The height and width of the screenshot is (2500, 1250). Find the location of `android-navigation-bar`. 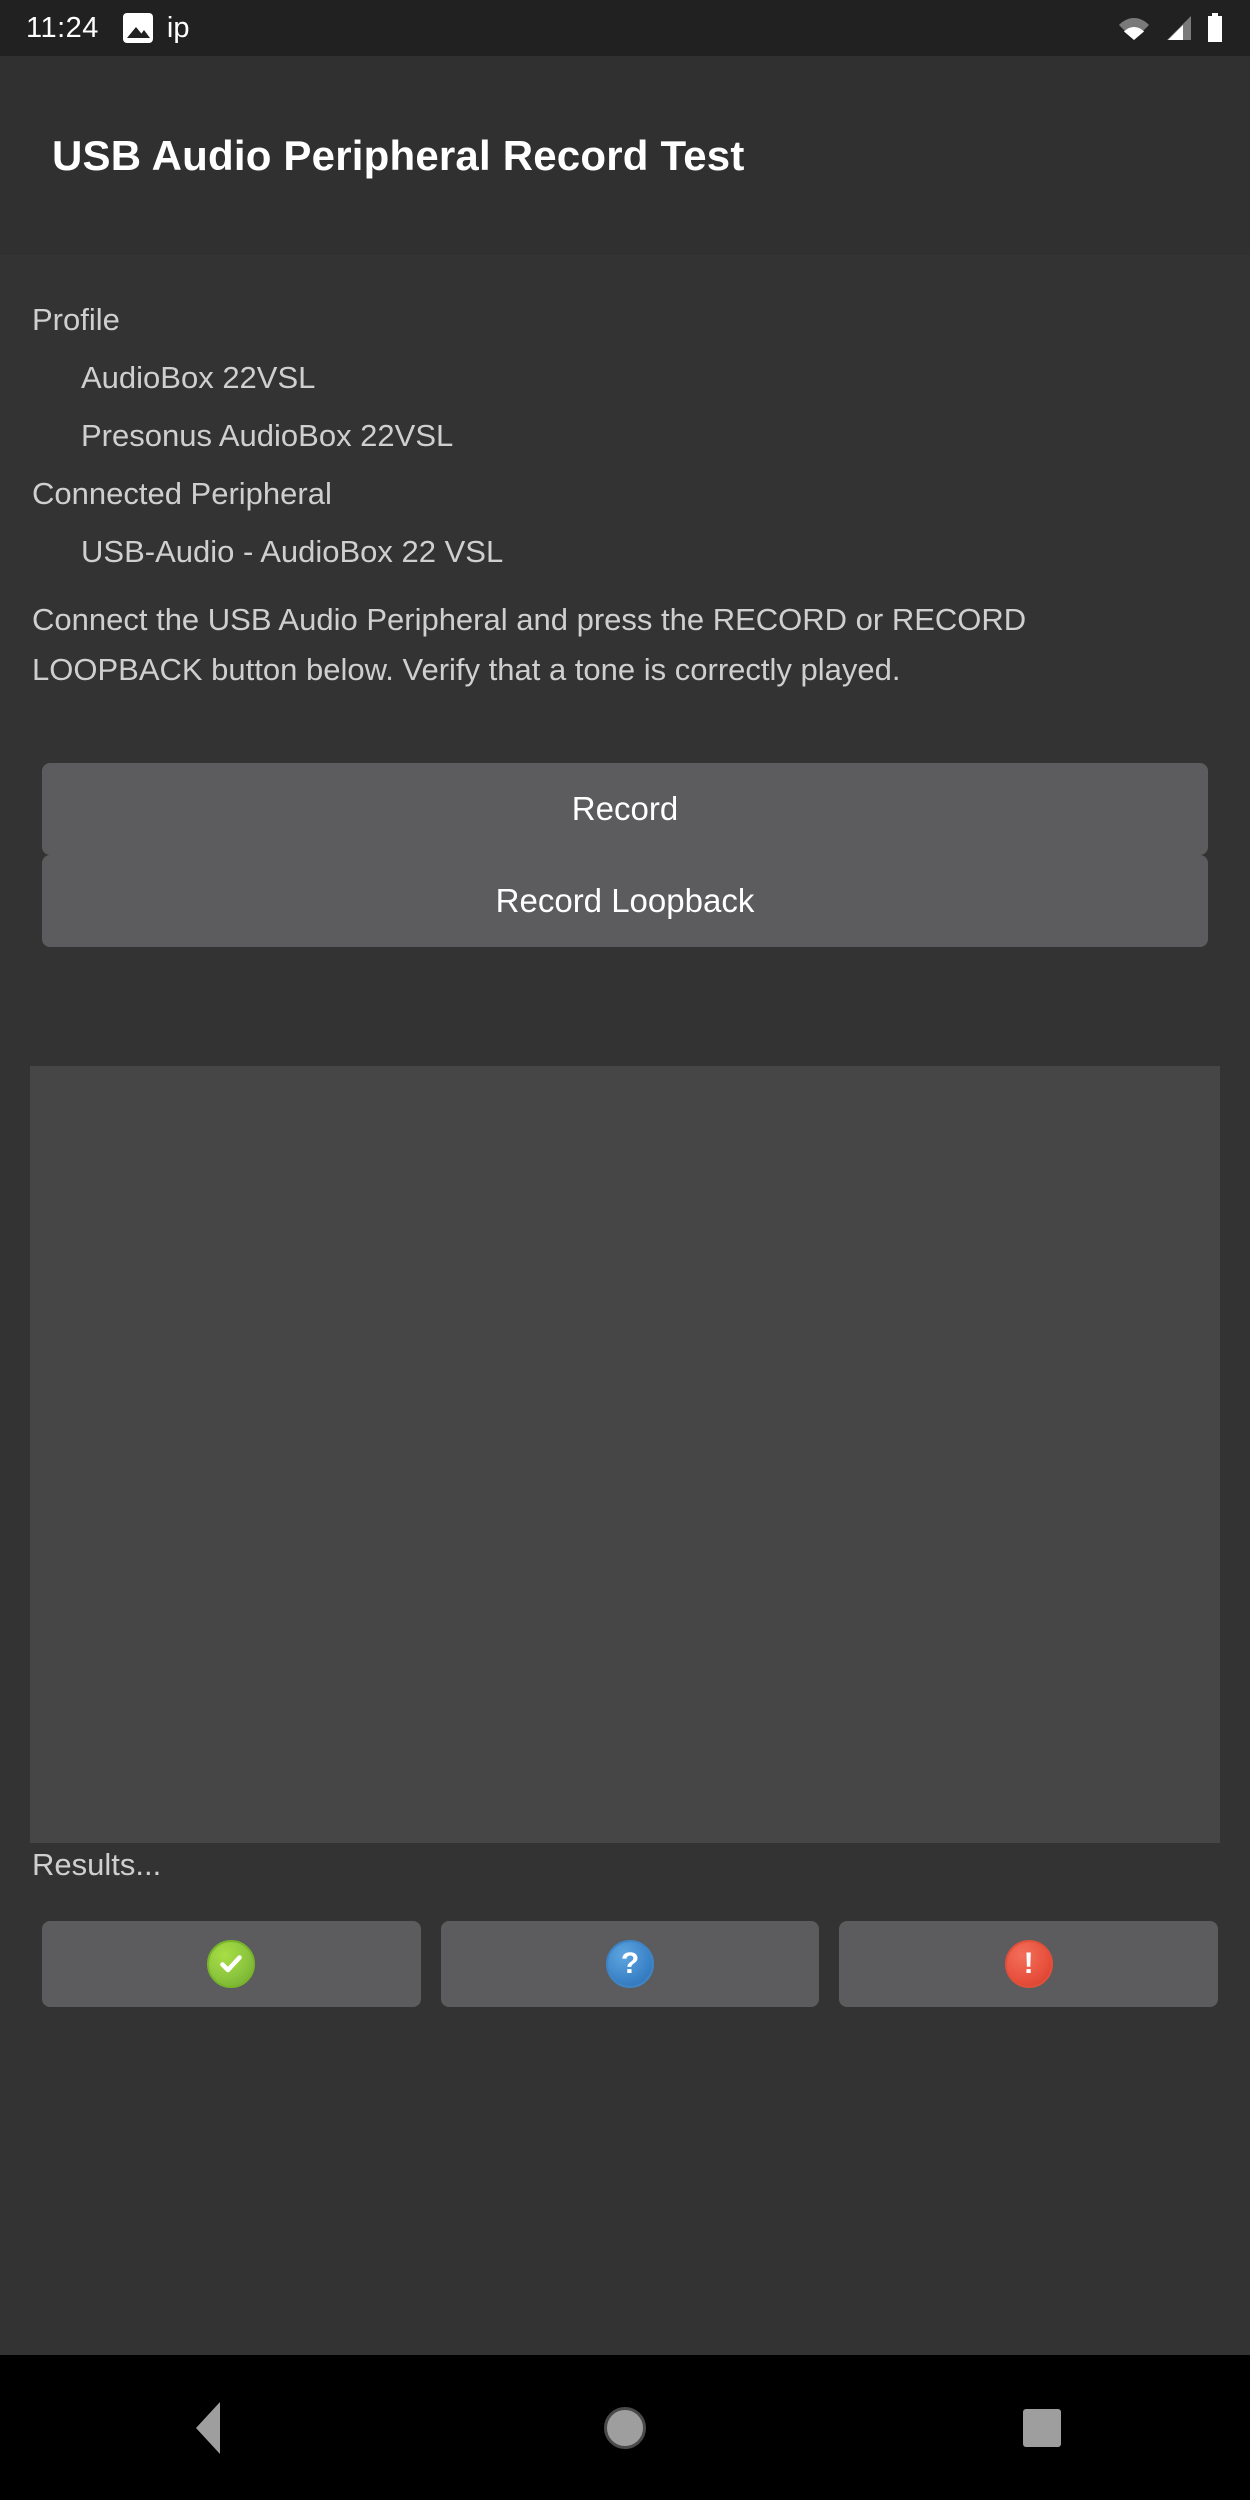

android-navigation-bar is located at coordinates (625, 2427).